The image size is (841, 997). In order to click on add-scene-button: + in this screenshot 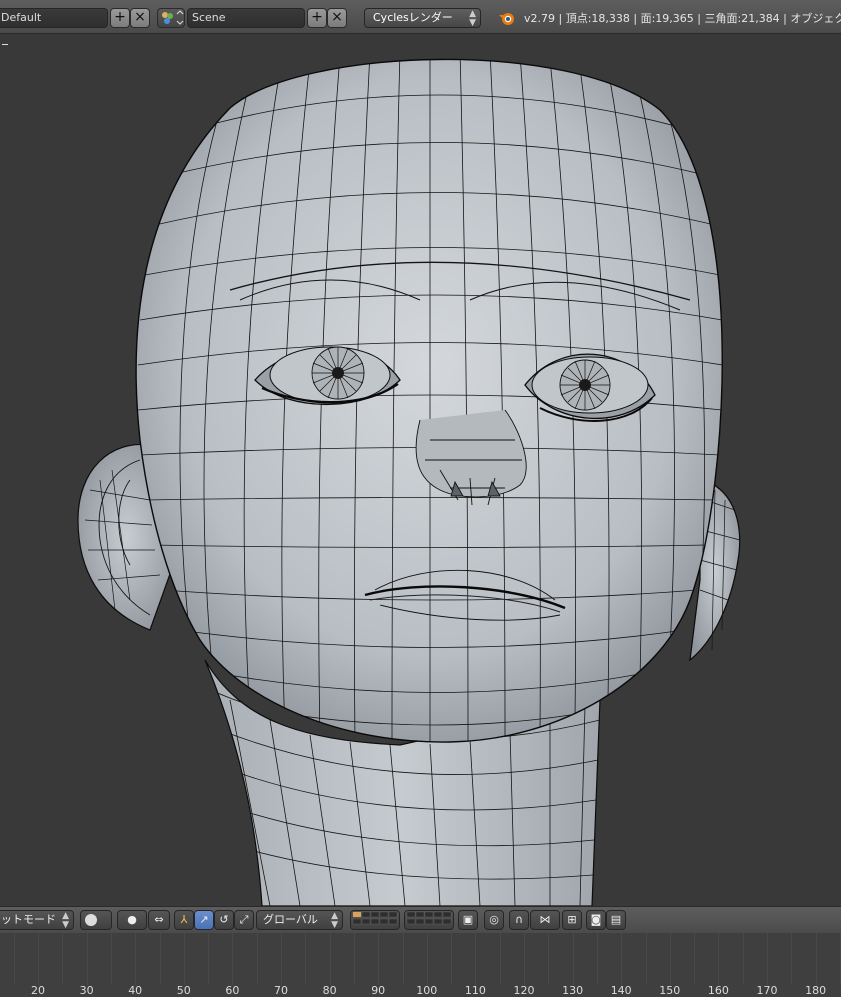, I will do `click(317, 18)`.